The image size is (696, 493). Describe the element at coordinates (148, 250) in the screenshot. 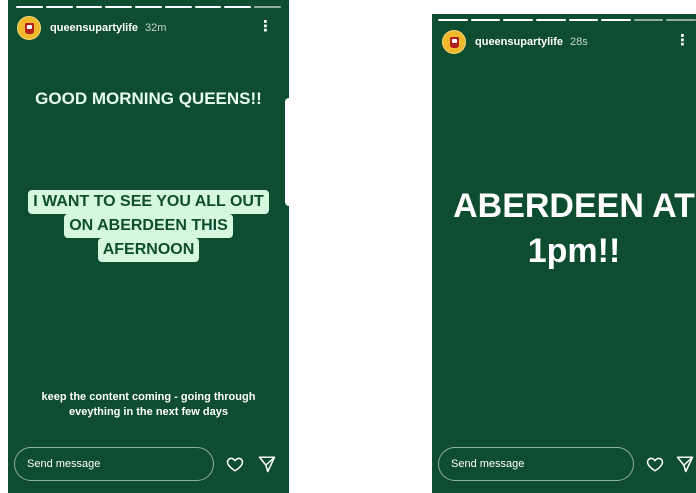

I see `highlight-line: AFERNOON` at that location.